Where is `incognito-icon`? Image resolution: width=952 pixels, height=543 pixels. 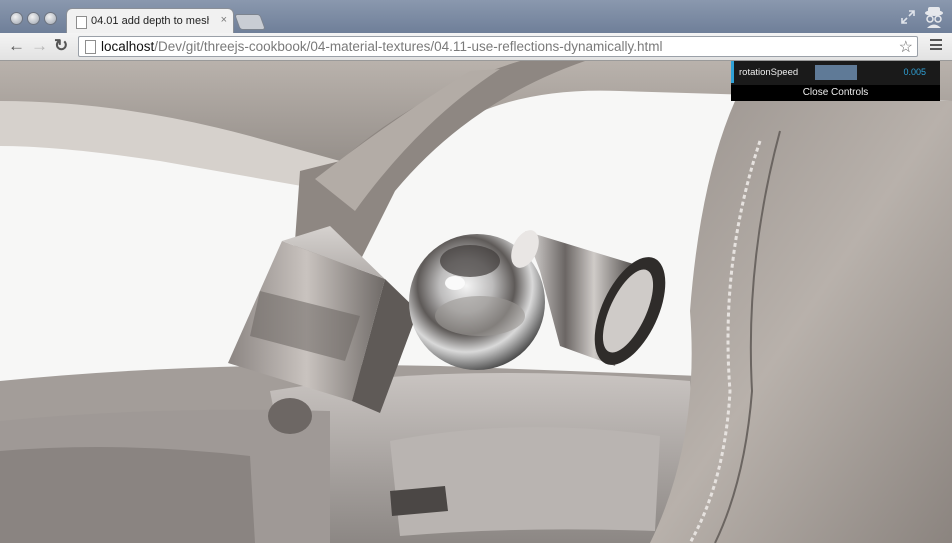 incognito-icon is located at coordinates (934, 17).